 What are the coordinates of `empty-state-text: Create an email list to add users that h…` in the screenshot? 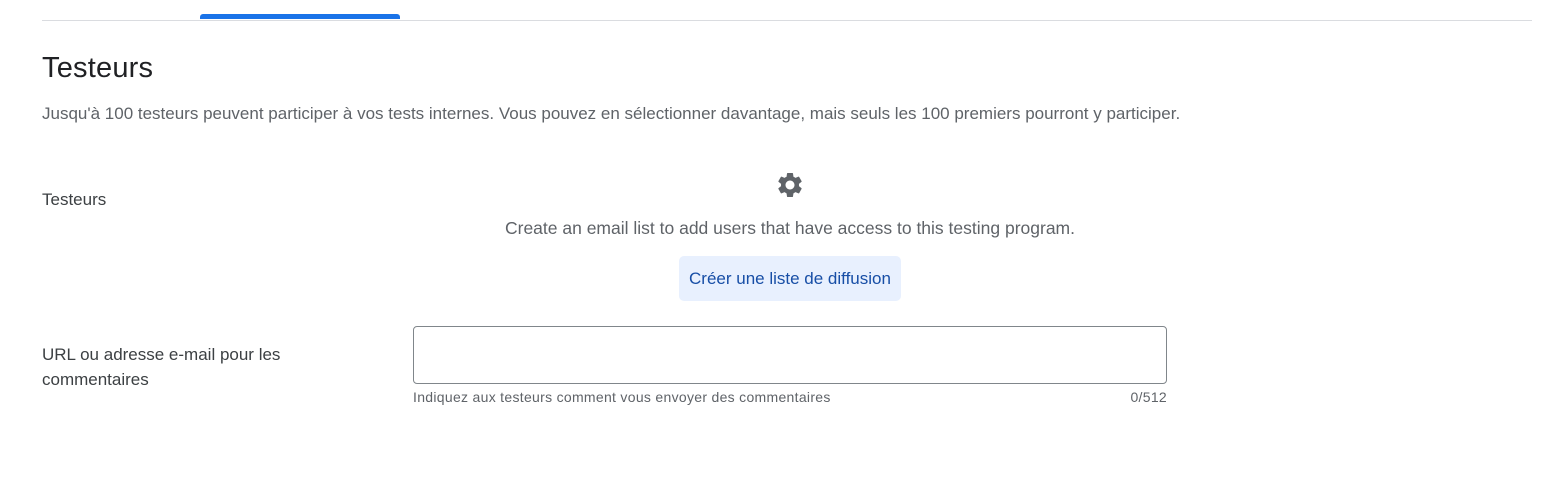 It's located at (789, 228).